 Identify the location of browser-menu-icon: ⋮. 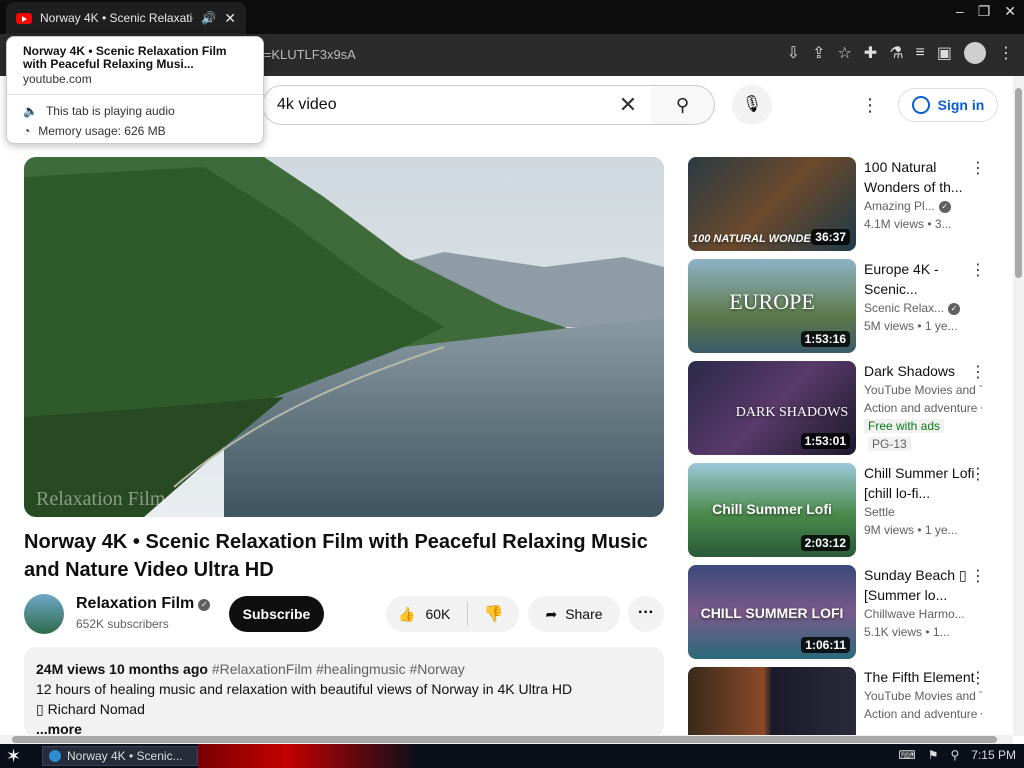
(1006, 53).